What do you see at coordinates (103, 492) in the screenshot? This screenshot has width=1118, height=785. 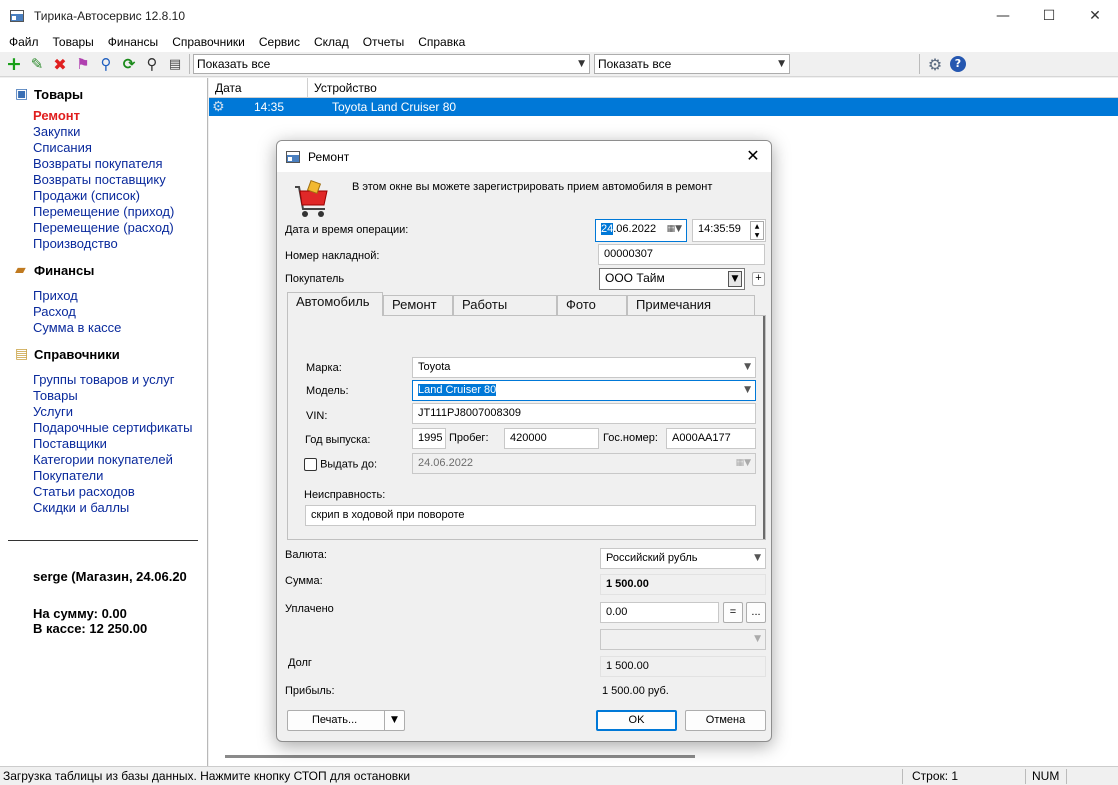 I see `nav-item-expense-items: Статьи расходов` at bounding box center [103, 492].